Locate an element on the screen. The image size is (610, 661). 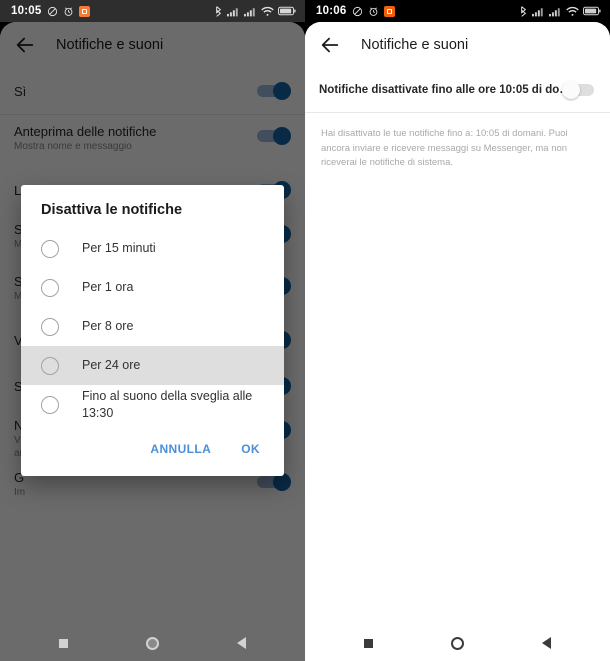
radio-option-label: Per 1 ora is located at coordinates (108, 287).